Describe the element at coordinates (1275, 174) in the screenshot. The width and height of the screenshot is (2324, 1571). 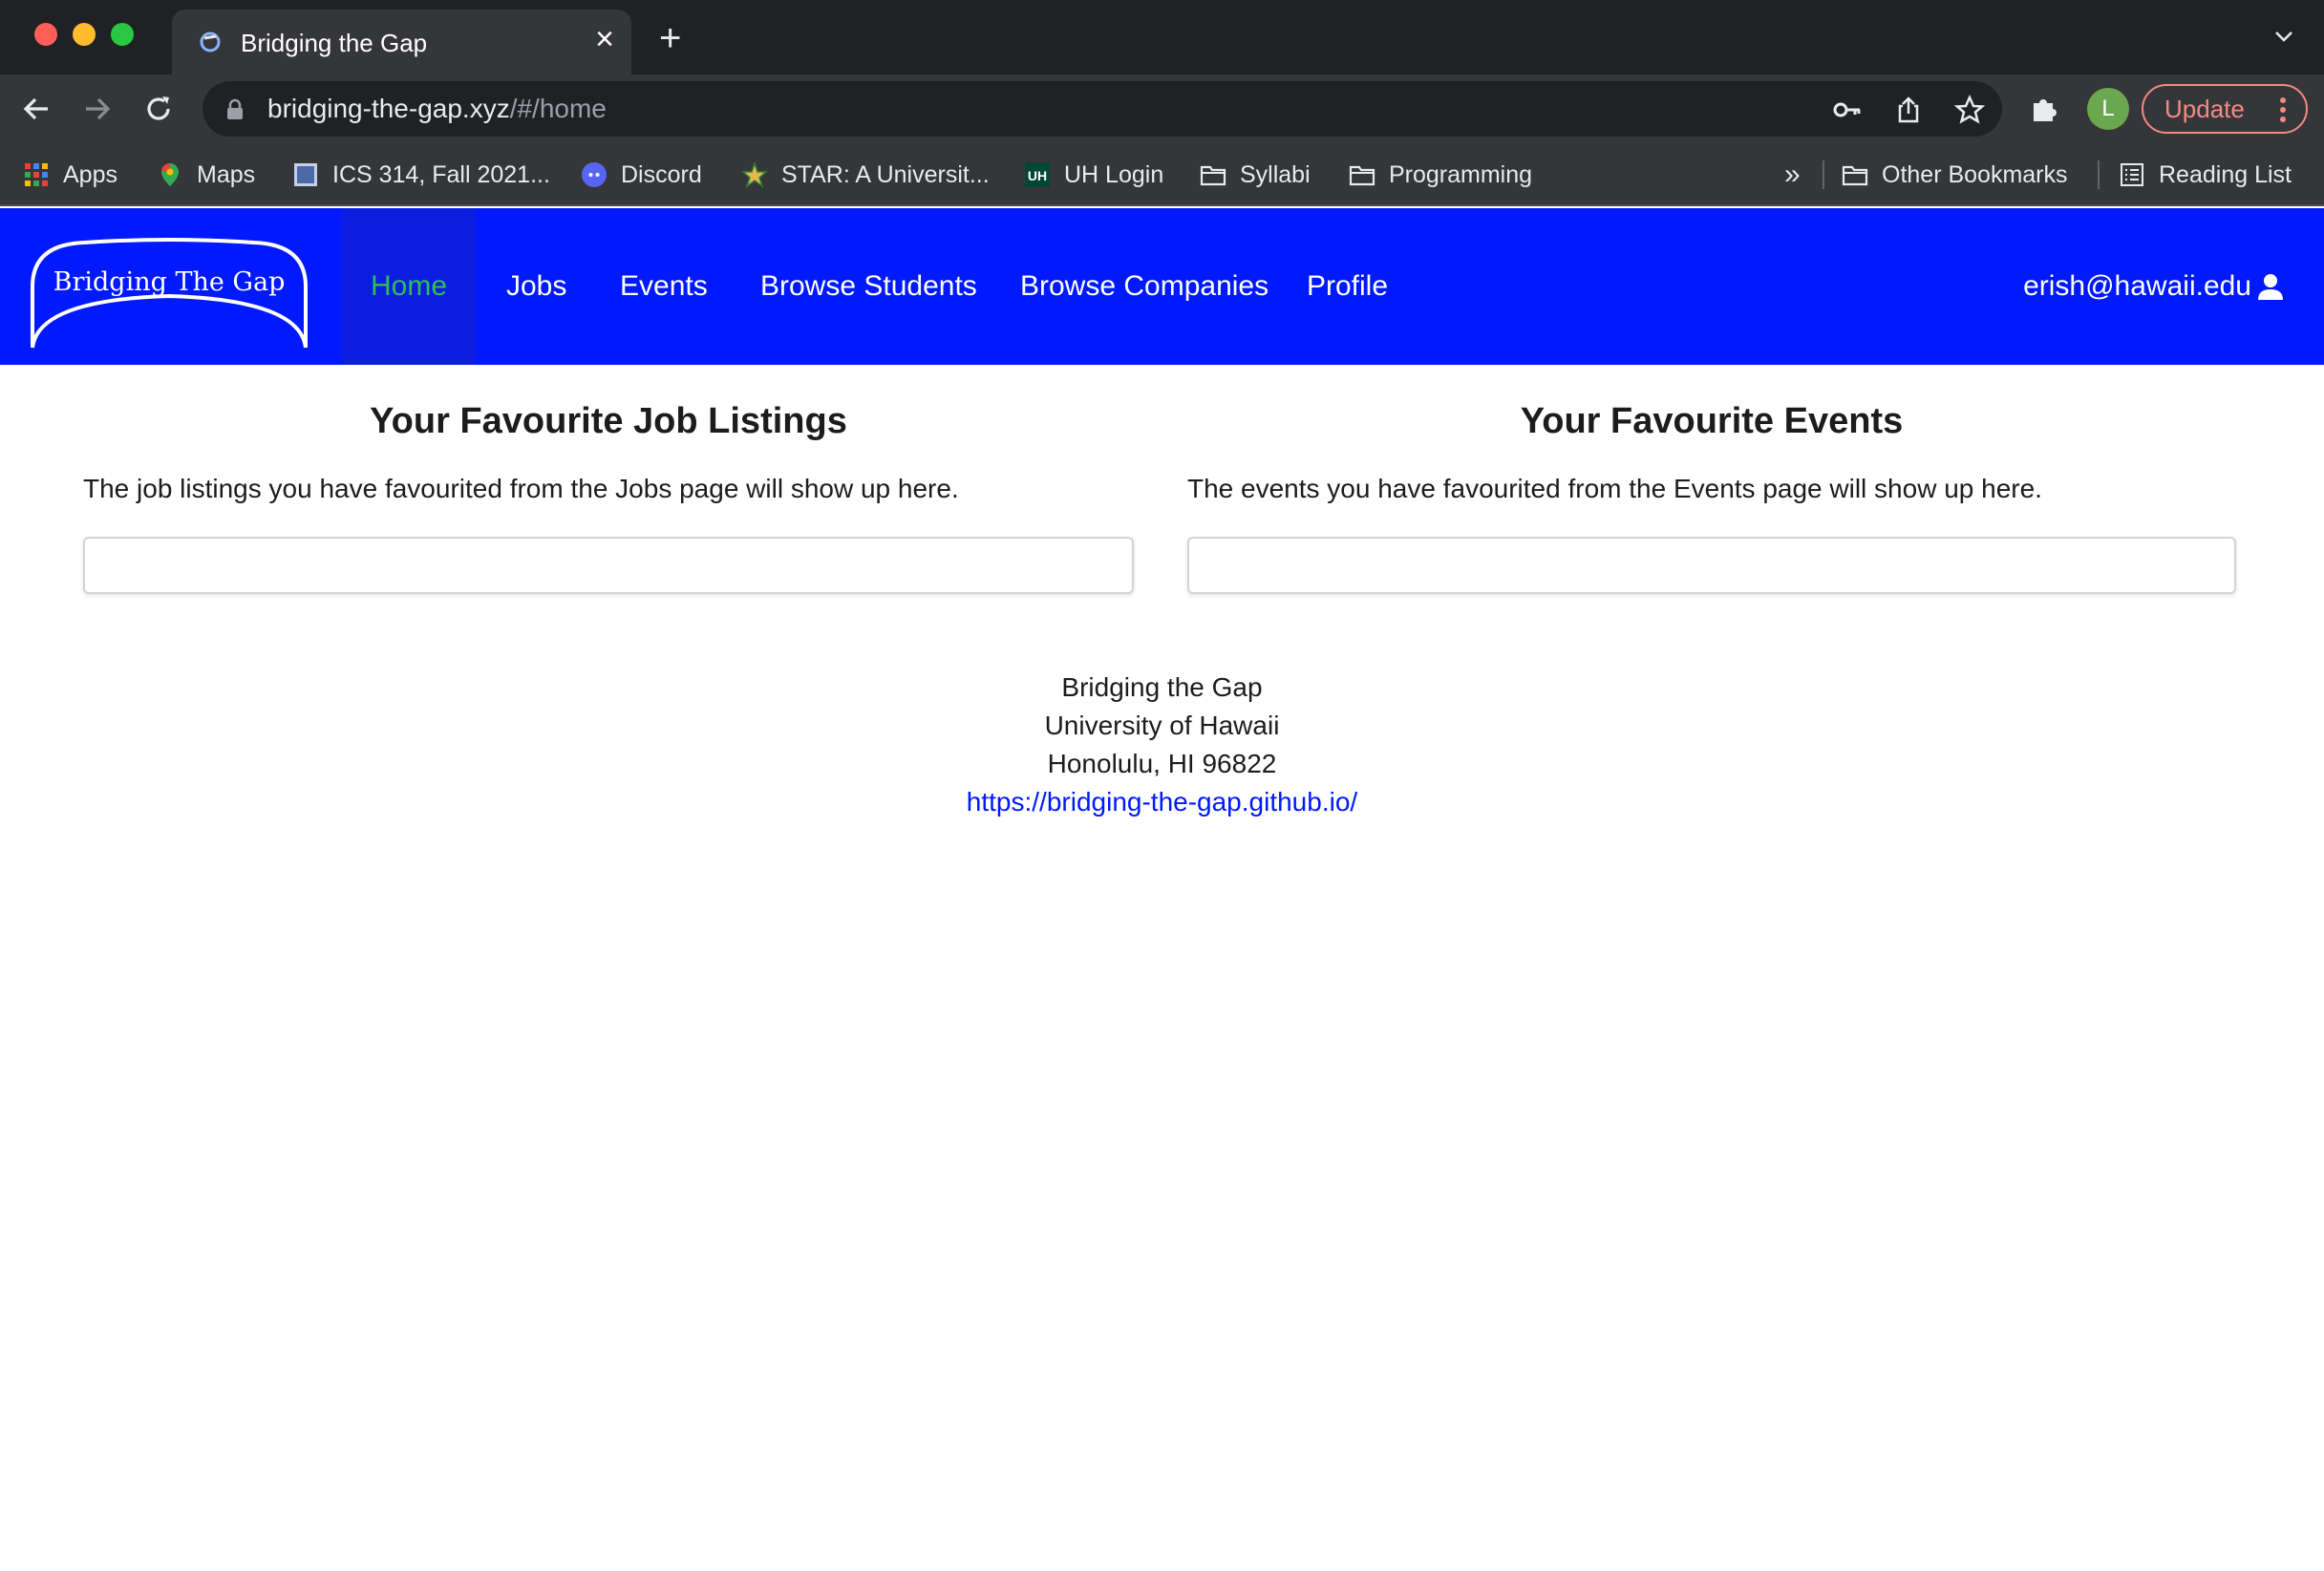
I see `bookmark-label: Syllabi` at that location.